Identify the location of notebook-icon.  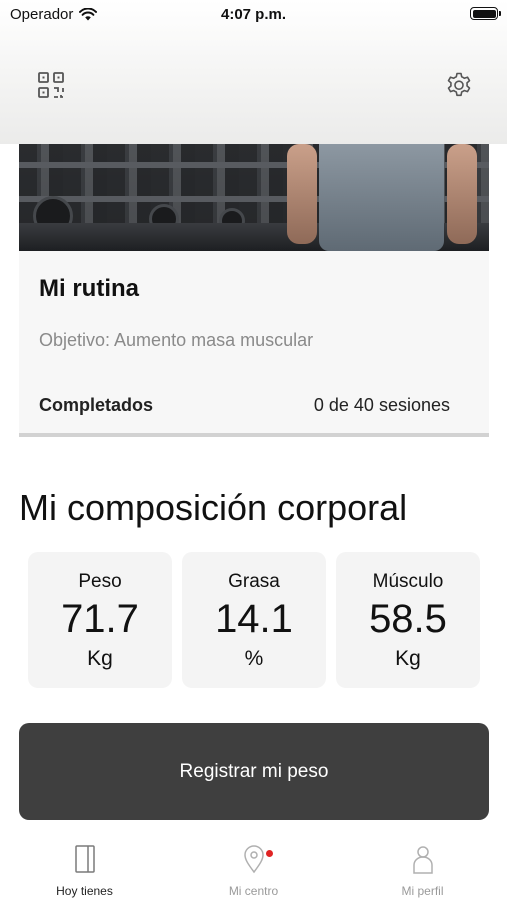
(84, 859).